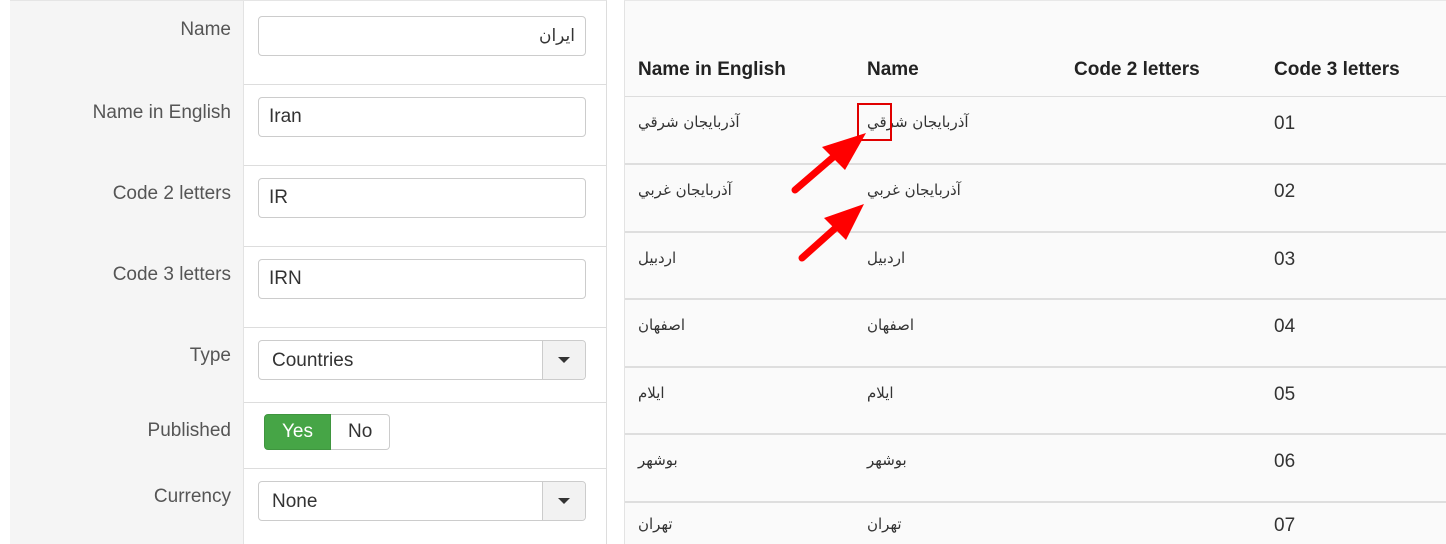  I want to click on code3-input, so click(422, 279).